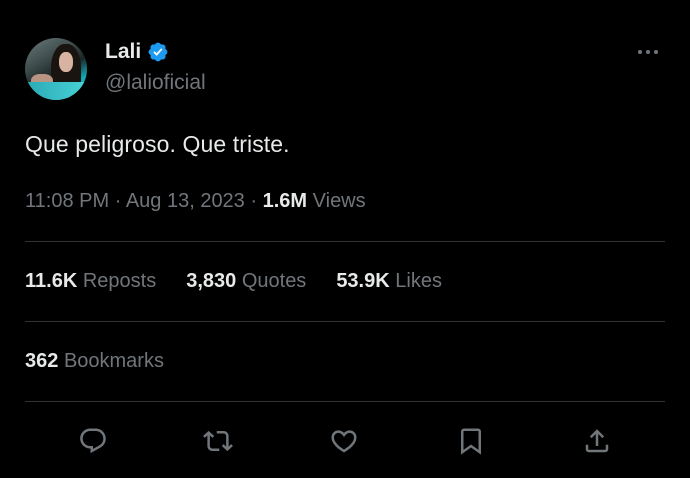 The image size is (690, 478). Describe the element at coordinates (339, 201) in the screenshot. I see `views-label: Views` at that location.